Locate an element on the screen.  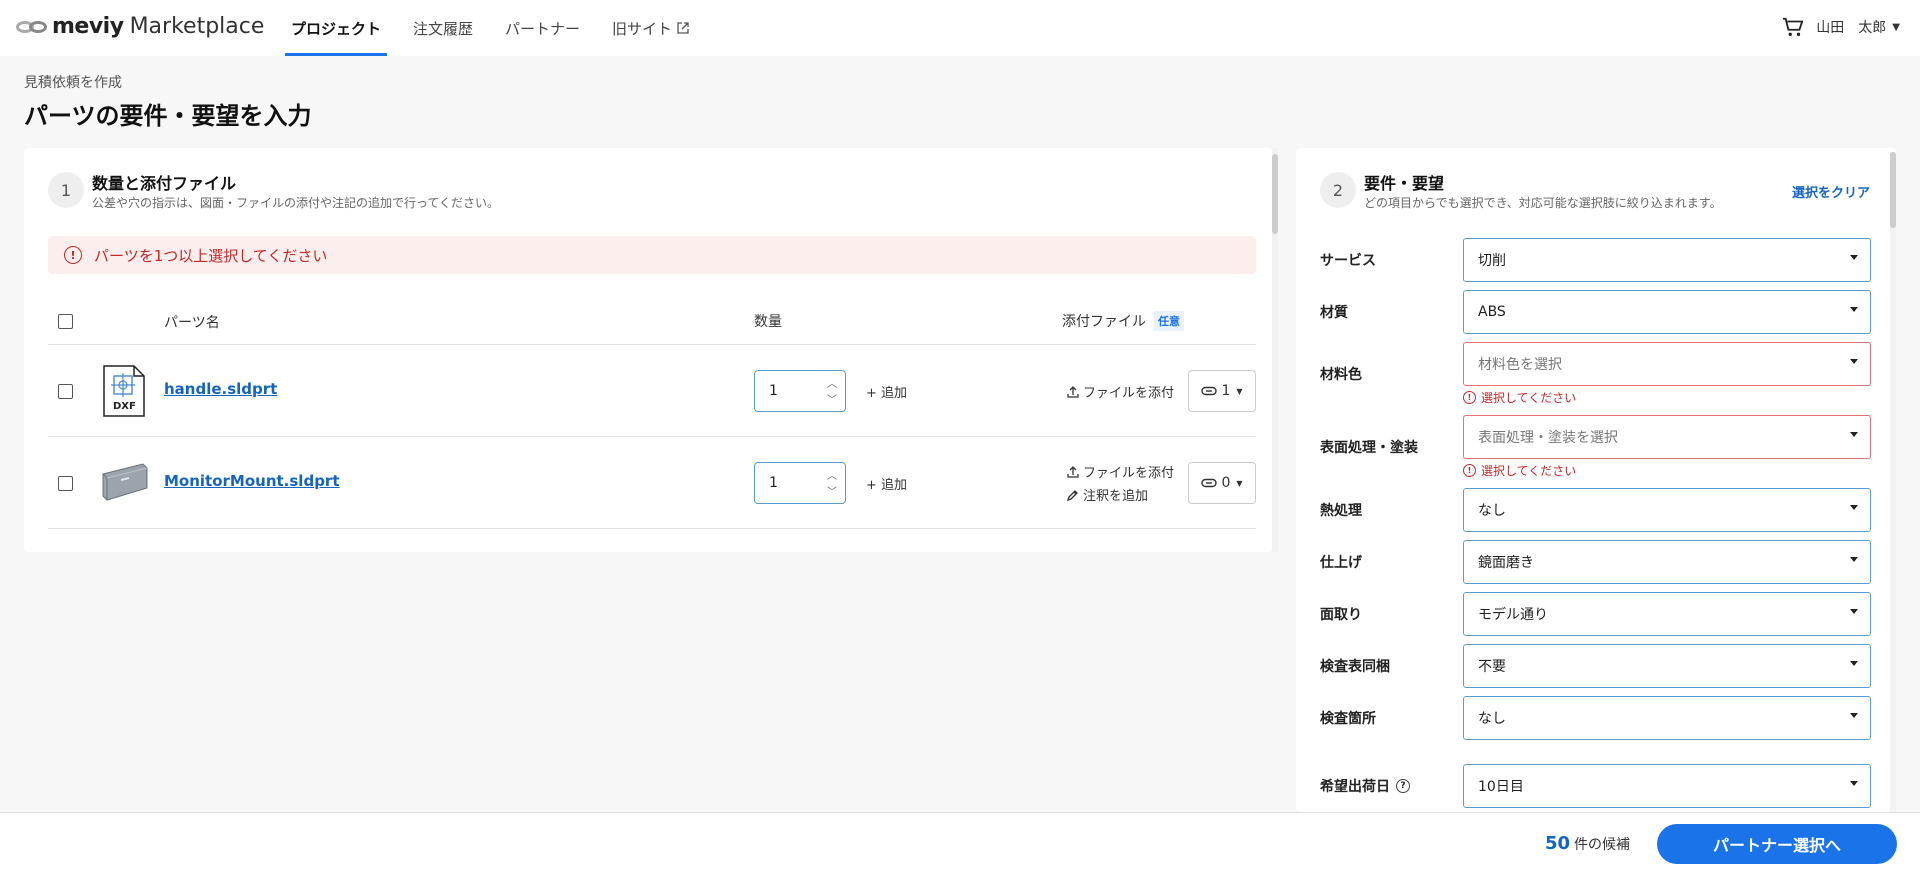
header-right: 山田 太郎 ▼ is located at coordinates (1841, 27).